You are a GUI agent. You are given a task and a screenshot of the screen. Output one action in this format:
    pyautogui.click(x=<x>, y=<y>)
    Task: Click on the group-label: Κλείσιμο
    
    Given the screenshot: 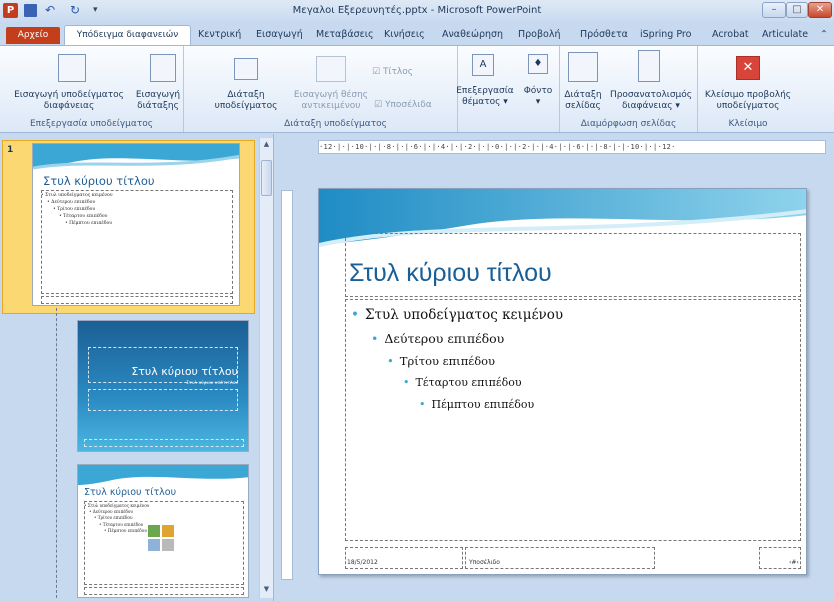 What is the action you would take?
    pyautogui.click(x=748, y=124)
    